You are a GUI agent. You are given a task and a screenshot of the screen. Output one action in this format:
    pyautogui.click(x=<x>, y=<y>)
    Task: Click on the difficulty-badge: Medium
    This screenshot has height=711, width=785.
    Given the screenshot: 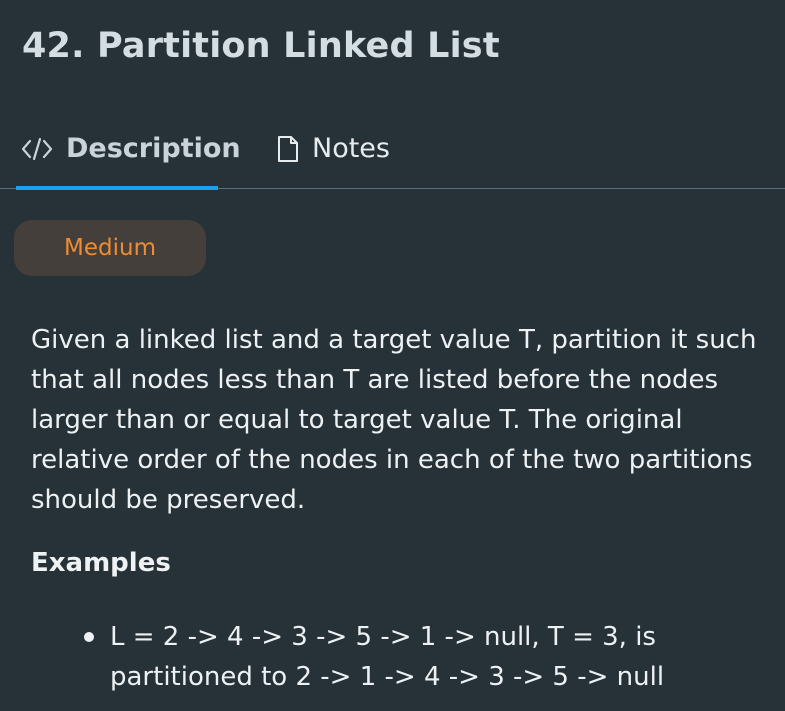 What is the action you would take?
    pyautogui.click(x=110, y=248)
    